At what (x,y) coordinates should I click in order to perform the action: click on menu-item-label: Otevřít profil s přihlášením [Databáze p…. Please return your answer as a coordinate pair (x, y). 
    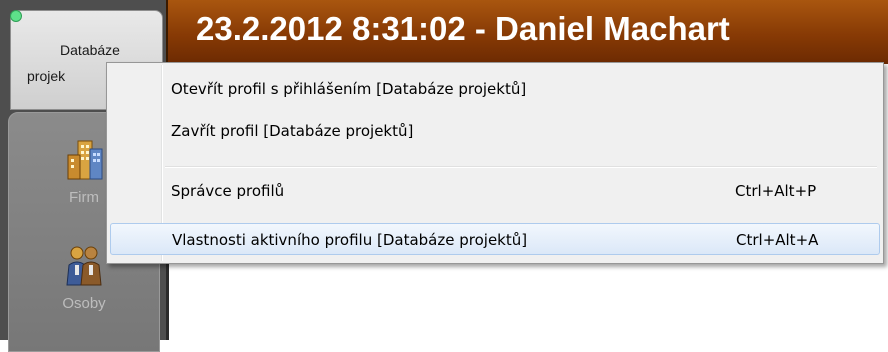
    Looking at the image, I should click on (349, 89).